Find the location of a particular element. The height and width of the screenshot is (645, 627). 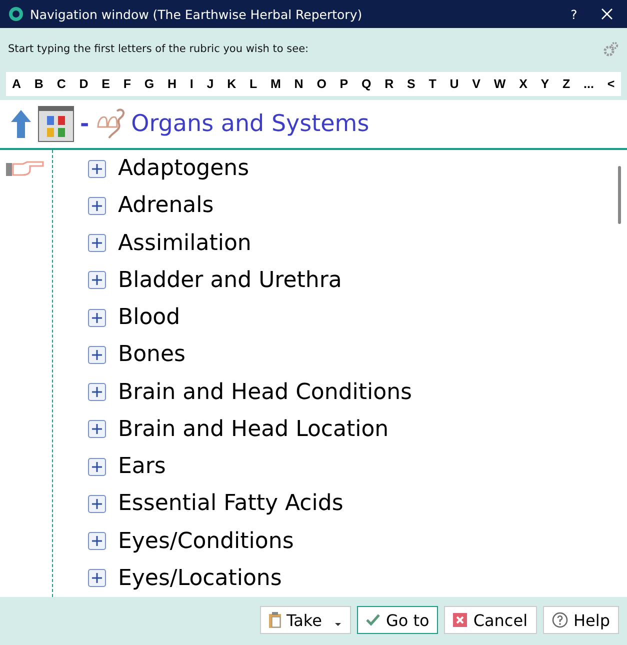

letter-button: Q is located at coordinates (367, 84).